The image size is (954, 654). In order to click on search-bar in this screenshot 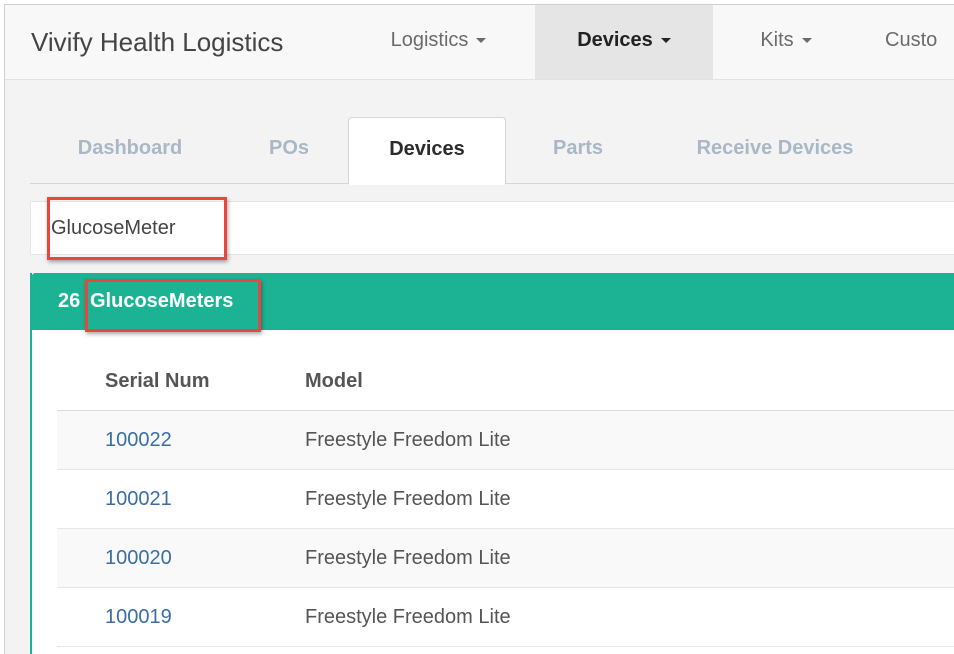, I will do `click(492, 228)`.